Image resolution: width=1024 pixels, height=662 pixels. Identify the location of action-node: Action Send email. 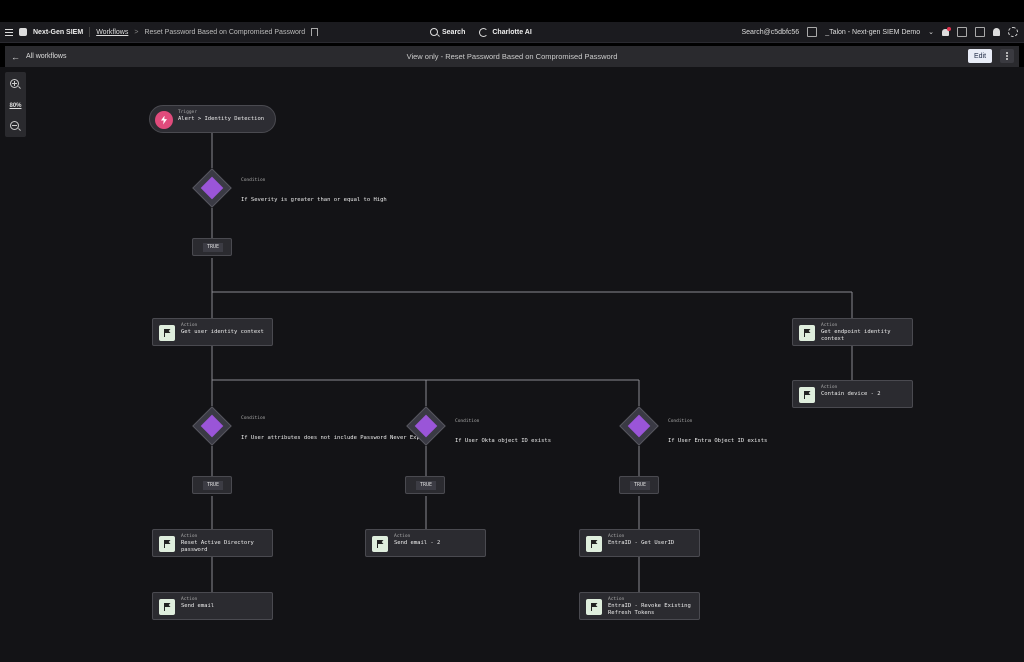
(212, 606).